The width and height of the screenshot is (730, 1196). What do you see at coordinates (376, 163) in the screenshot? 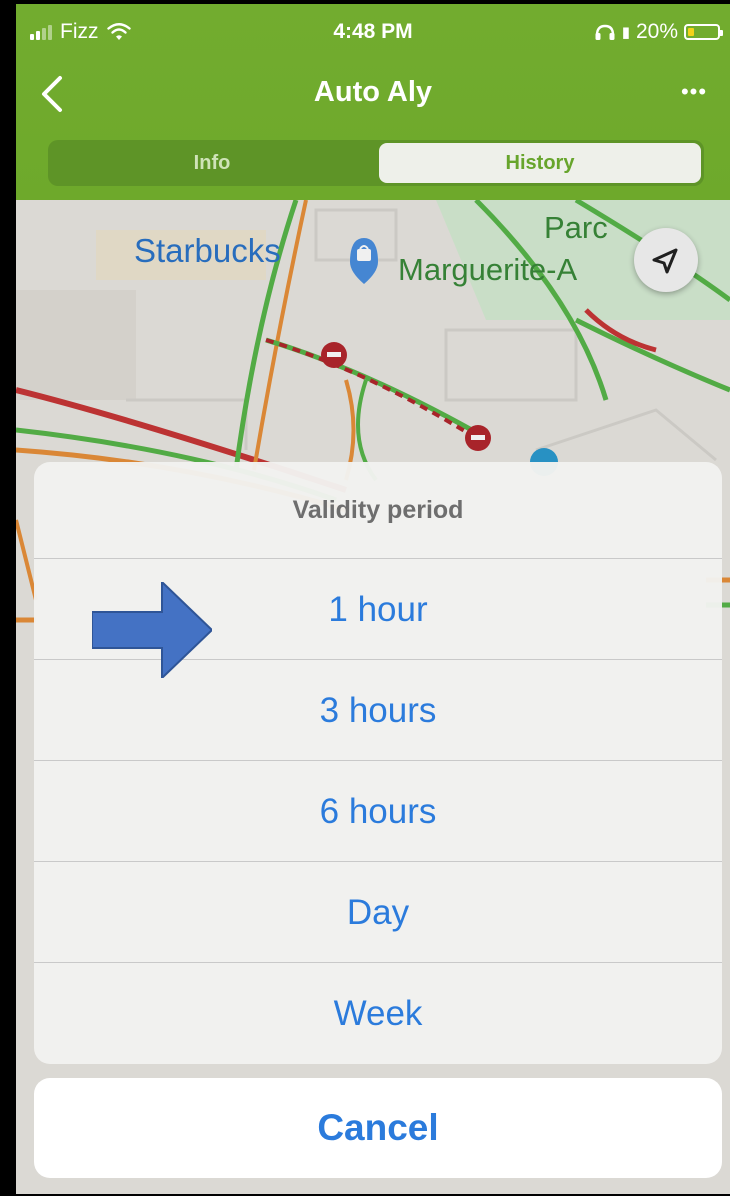
I see `segmented-control: Info History` at bounding box center [376, 163].